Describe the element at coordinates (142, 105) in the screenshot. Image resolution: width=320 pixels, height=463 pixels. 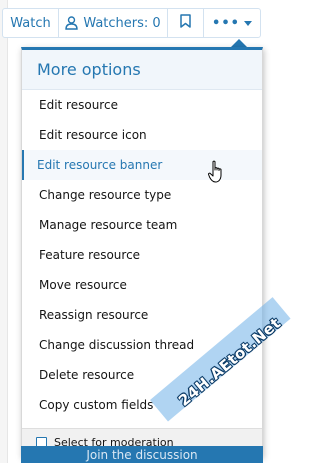
I see `menu-item-edit-resource: Edit resource` at that location.